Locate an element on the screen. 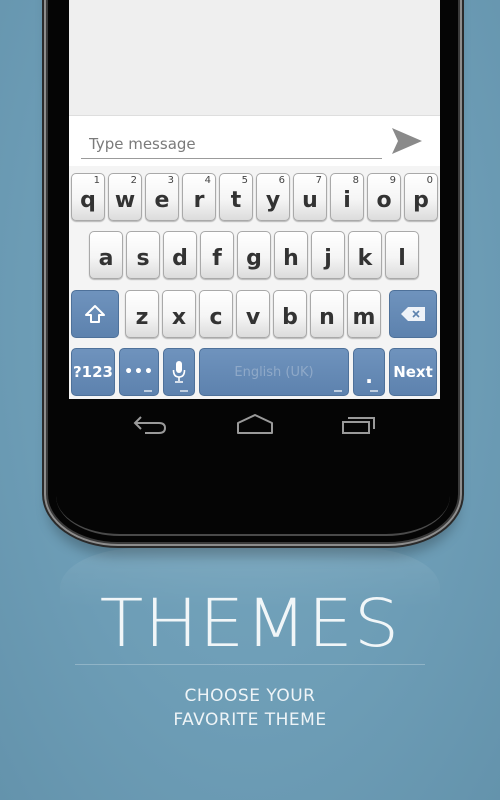 The height and width of the screenshot is (800, 500). more-label: ••• is located at coordinates (139, 372).